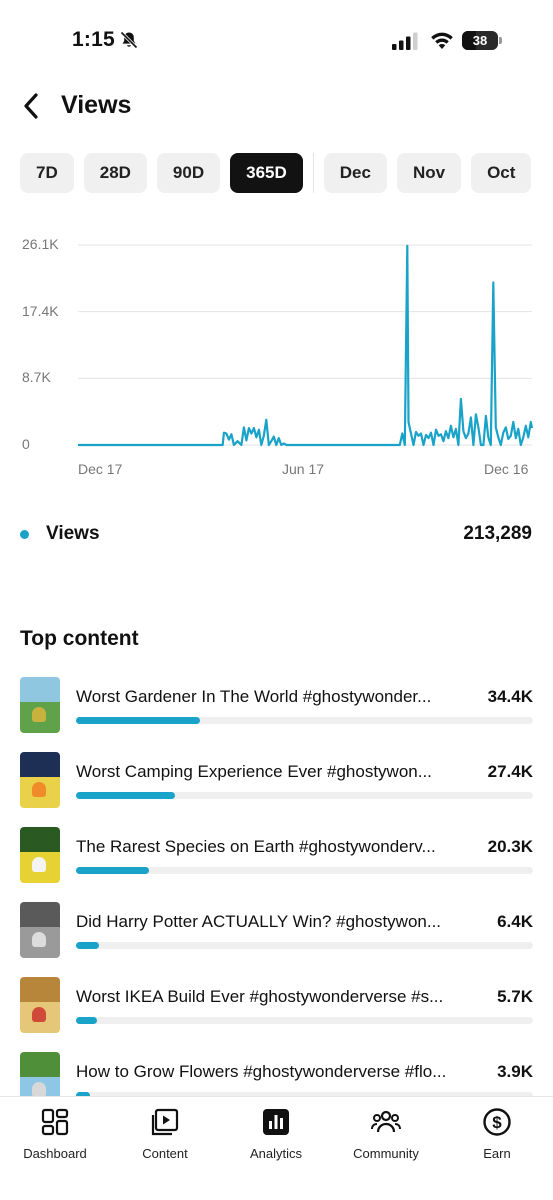  I want to click on battery-cap, so click(500, 40).